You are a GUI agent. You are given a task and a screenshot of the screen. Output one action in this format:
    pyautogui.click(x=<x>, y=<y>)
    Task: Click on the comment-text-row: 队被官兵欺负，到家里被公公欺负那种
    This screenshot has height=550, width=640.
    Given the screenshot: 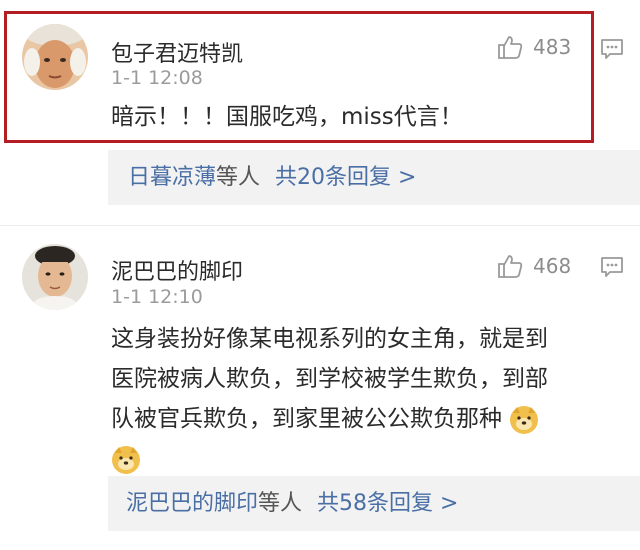 What is the action you would take?
    pyautogui.click(x=361, y=422)
    